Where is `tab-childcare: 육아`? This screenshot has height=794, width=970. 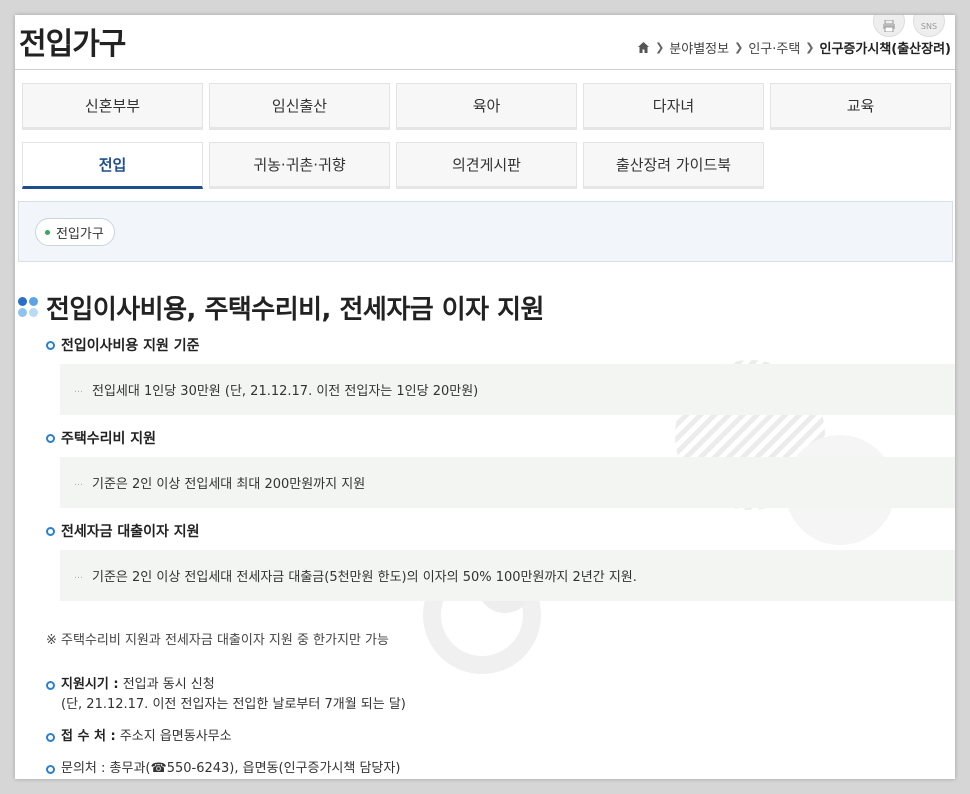 tab-childcare: 육아 is located at coordinates (486, 106).